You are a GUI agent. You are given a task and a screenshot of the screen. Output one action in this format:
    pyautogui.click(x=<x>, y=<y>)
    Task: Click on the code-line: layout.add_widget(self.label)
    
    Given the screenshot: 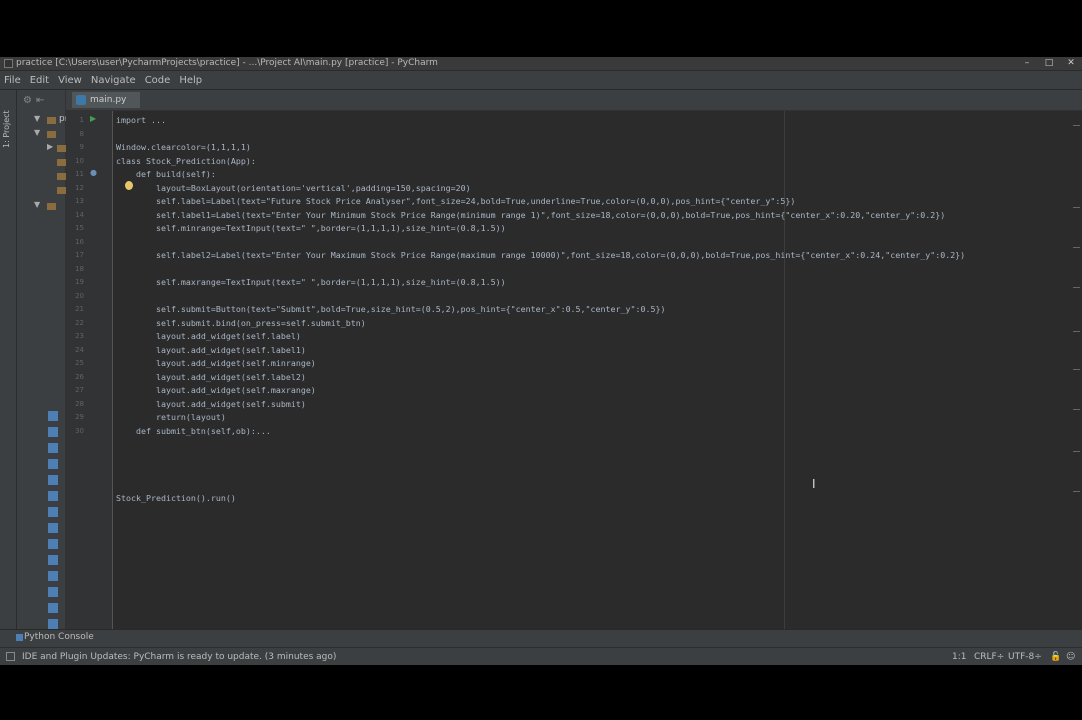 What is the action you would take?
    pyautogui.click(x=208, y=336)
    